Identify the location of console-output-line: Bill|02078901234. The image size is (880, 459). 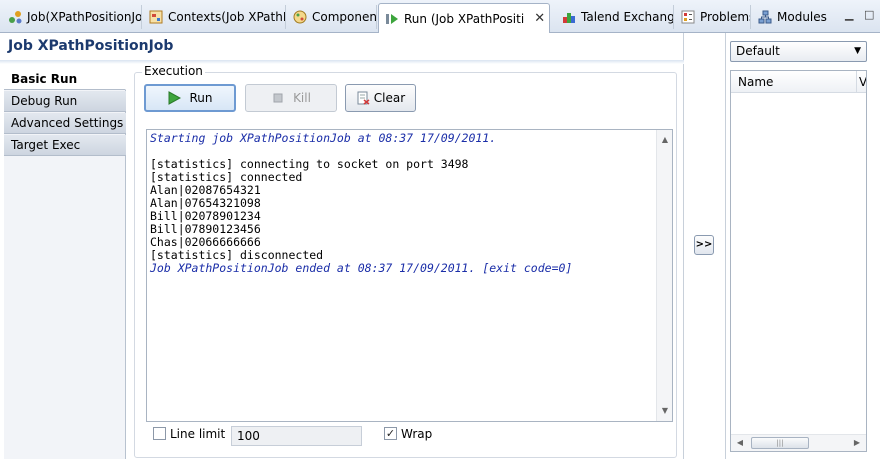
(205, 216).